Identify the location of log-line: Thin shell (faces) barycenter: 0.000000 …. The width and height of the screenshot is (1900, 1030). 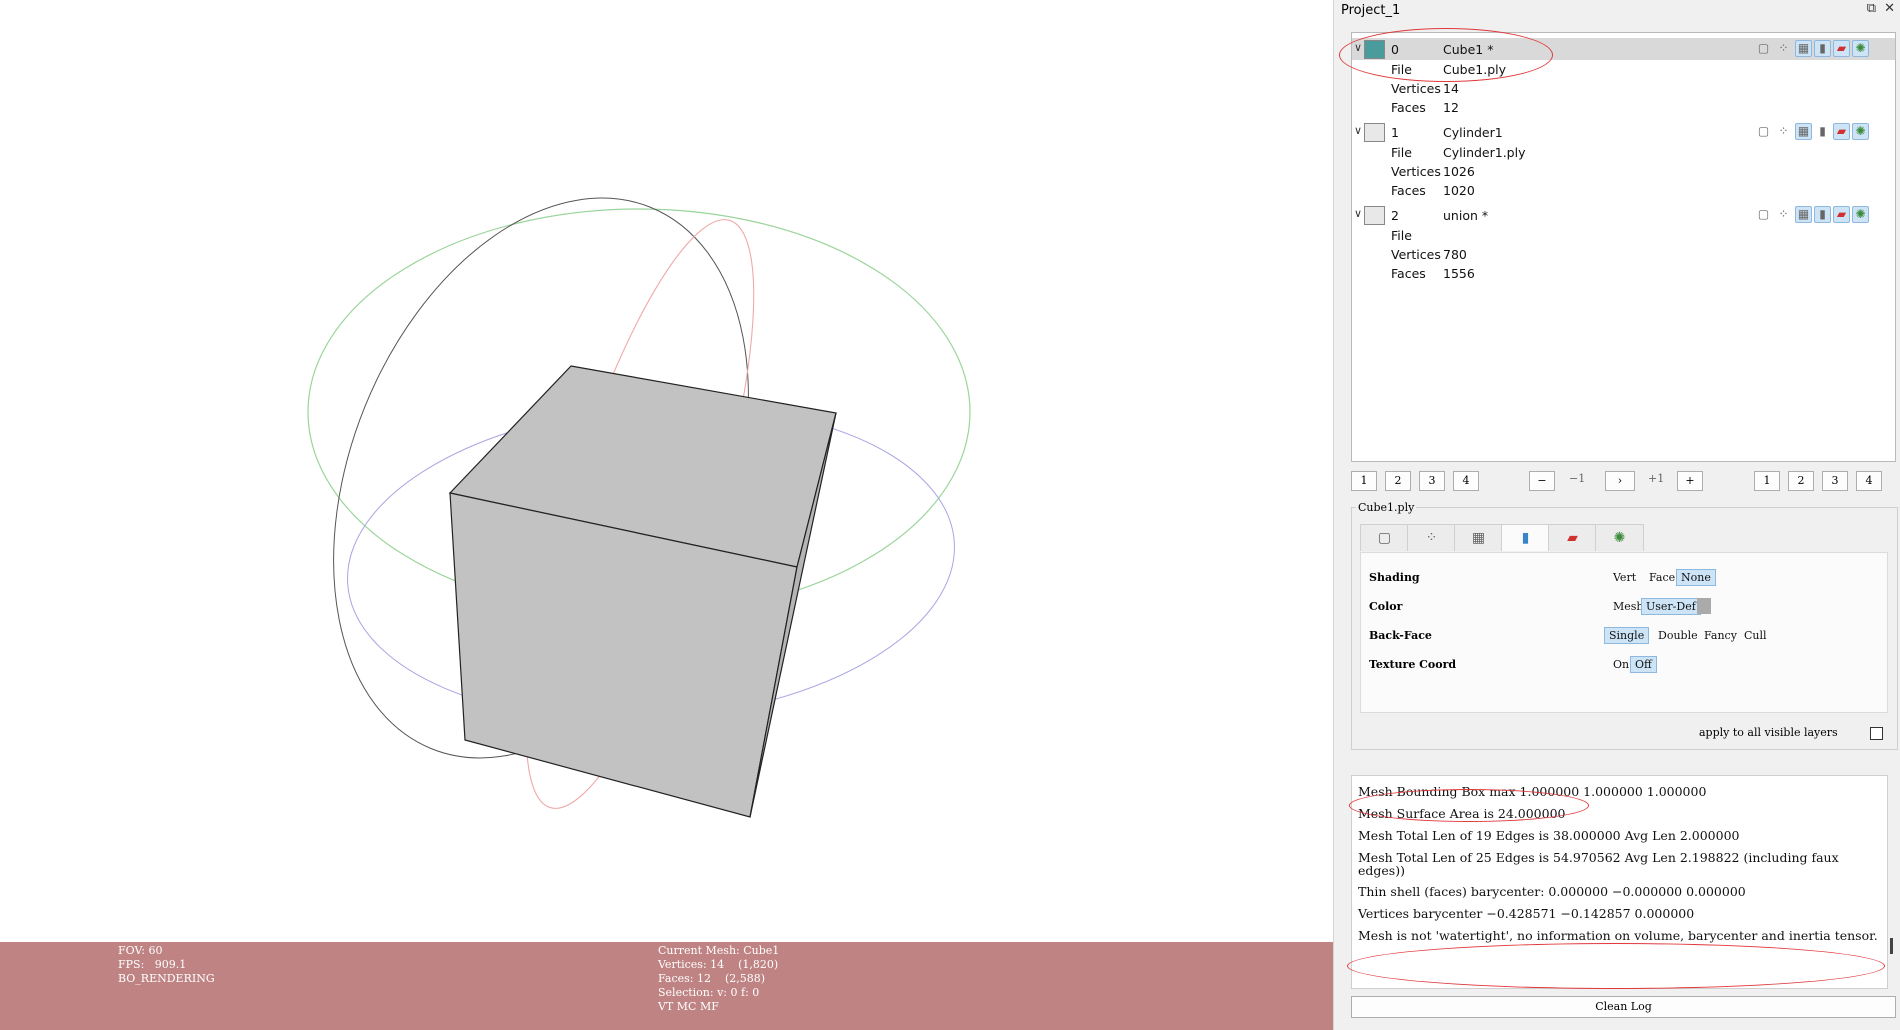
(1552, 891).